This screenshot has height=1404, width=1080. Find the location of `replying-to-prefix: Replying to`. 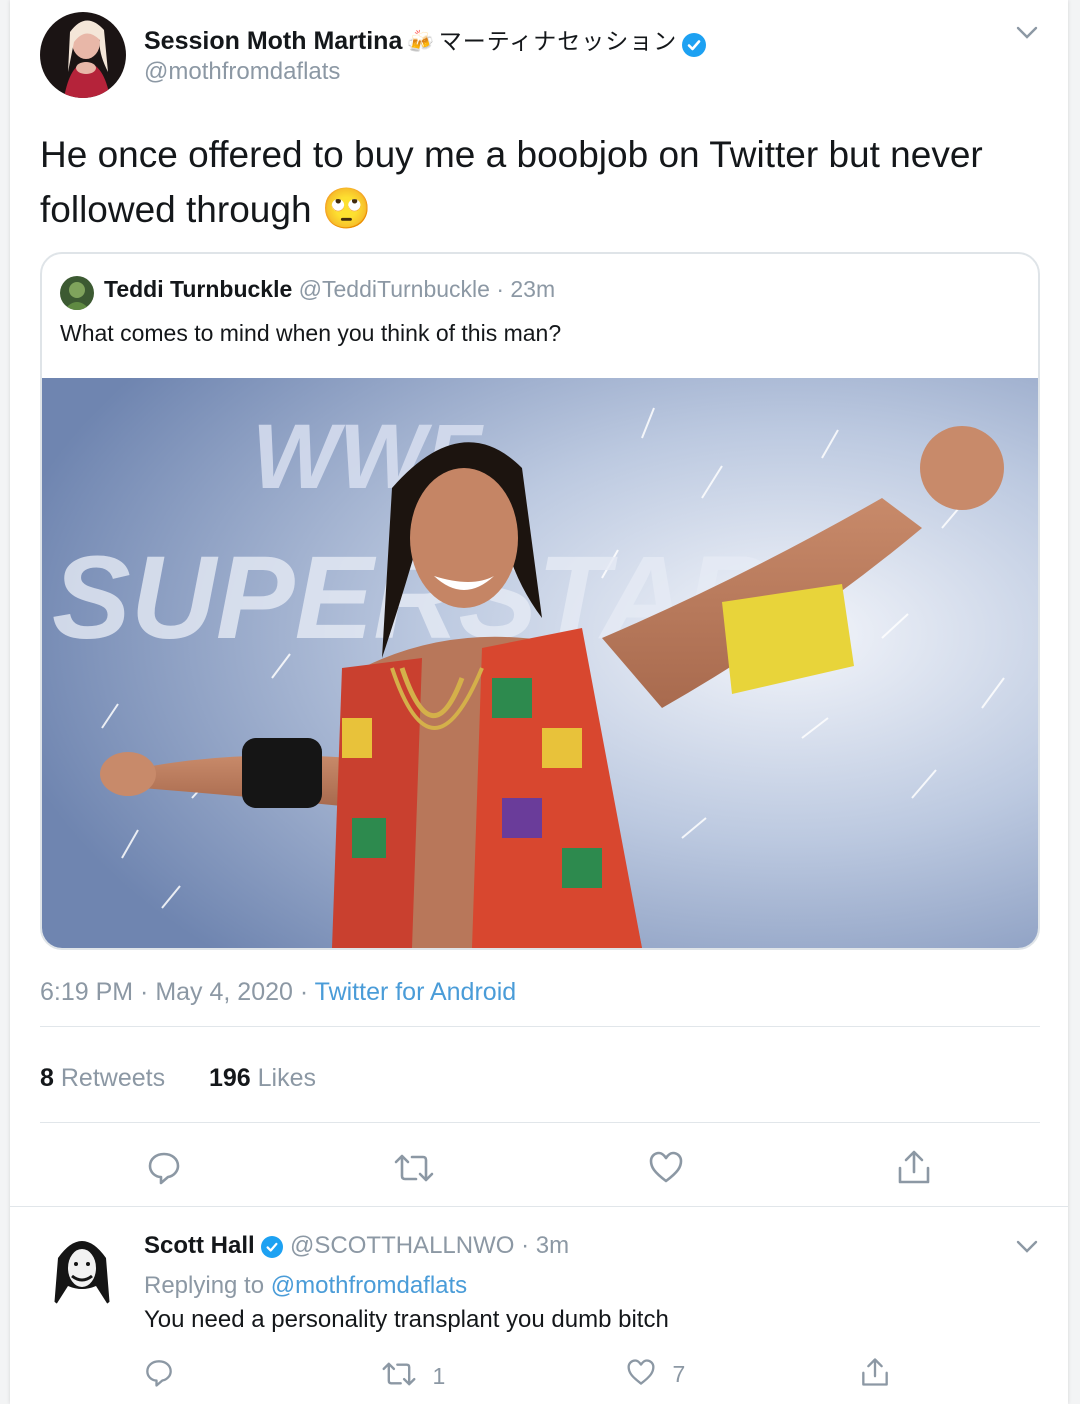

replying-to-prefix: Replying to is located at coordinates (207, 1285).